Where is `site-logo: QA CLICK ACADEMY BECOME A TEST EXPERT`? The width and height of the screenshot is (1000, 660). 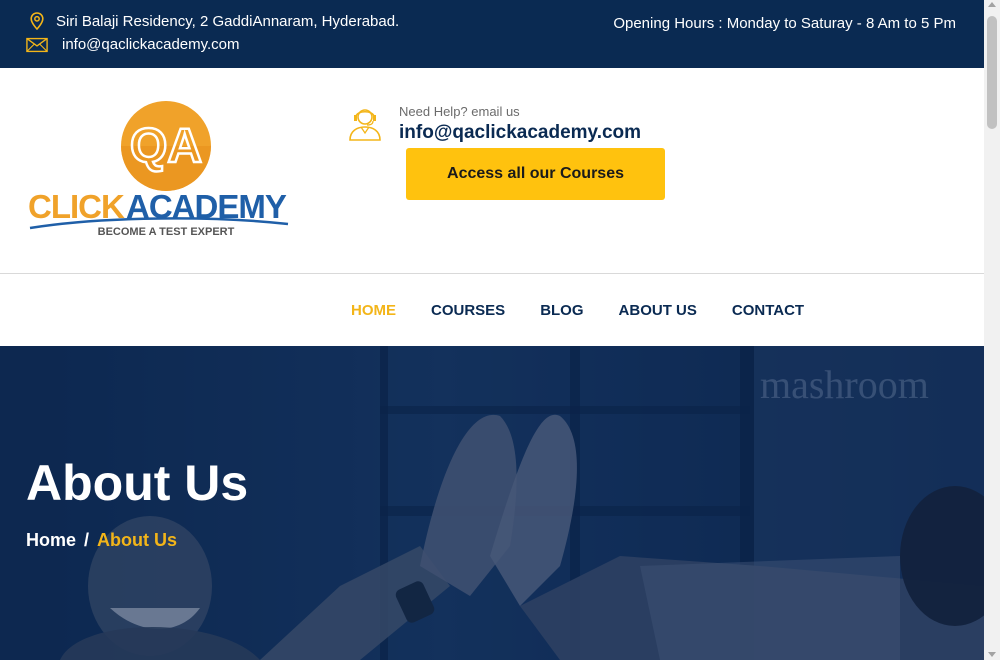
site-logo: QA CLICK ACADEMY BECOME A TEST EXPERT is located at coordinates (166, 169).